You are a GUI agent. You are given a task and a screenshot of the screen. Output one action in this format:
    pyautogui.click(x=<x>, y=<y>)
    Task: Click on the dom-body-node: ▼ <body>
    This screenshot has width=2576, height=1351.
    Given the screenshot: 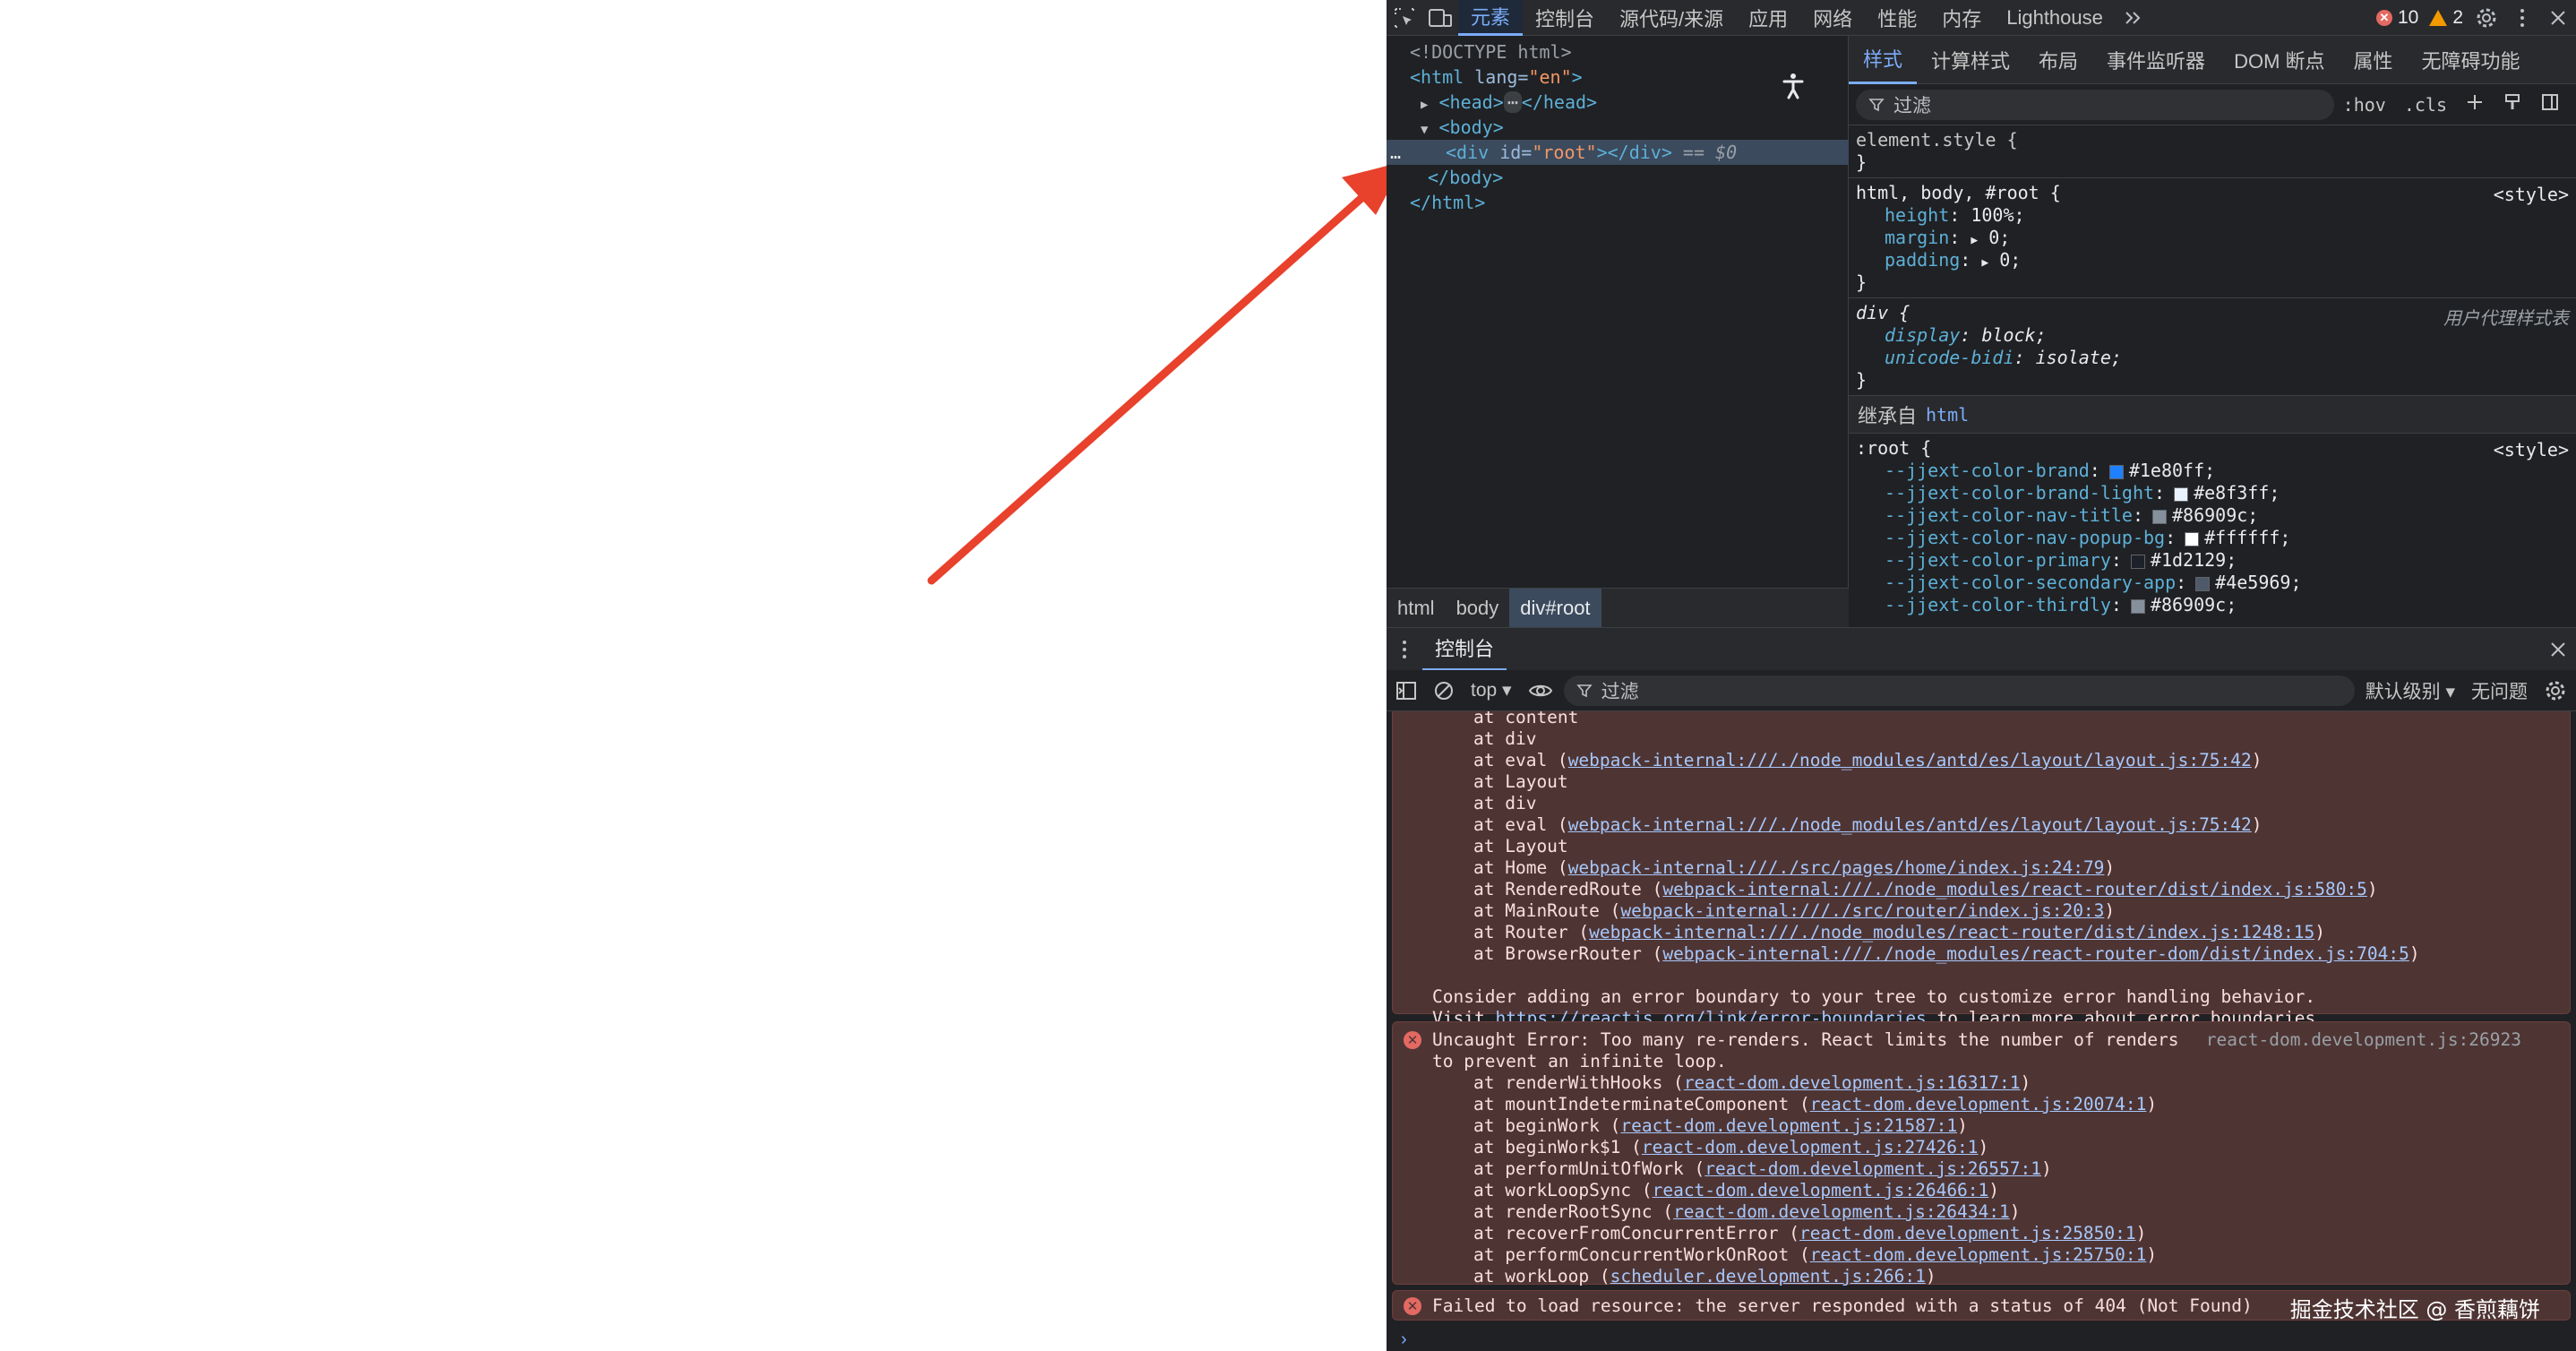 What is the action you would take?
    pyautogui.click(x=1618, y=127)
    